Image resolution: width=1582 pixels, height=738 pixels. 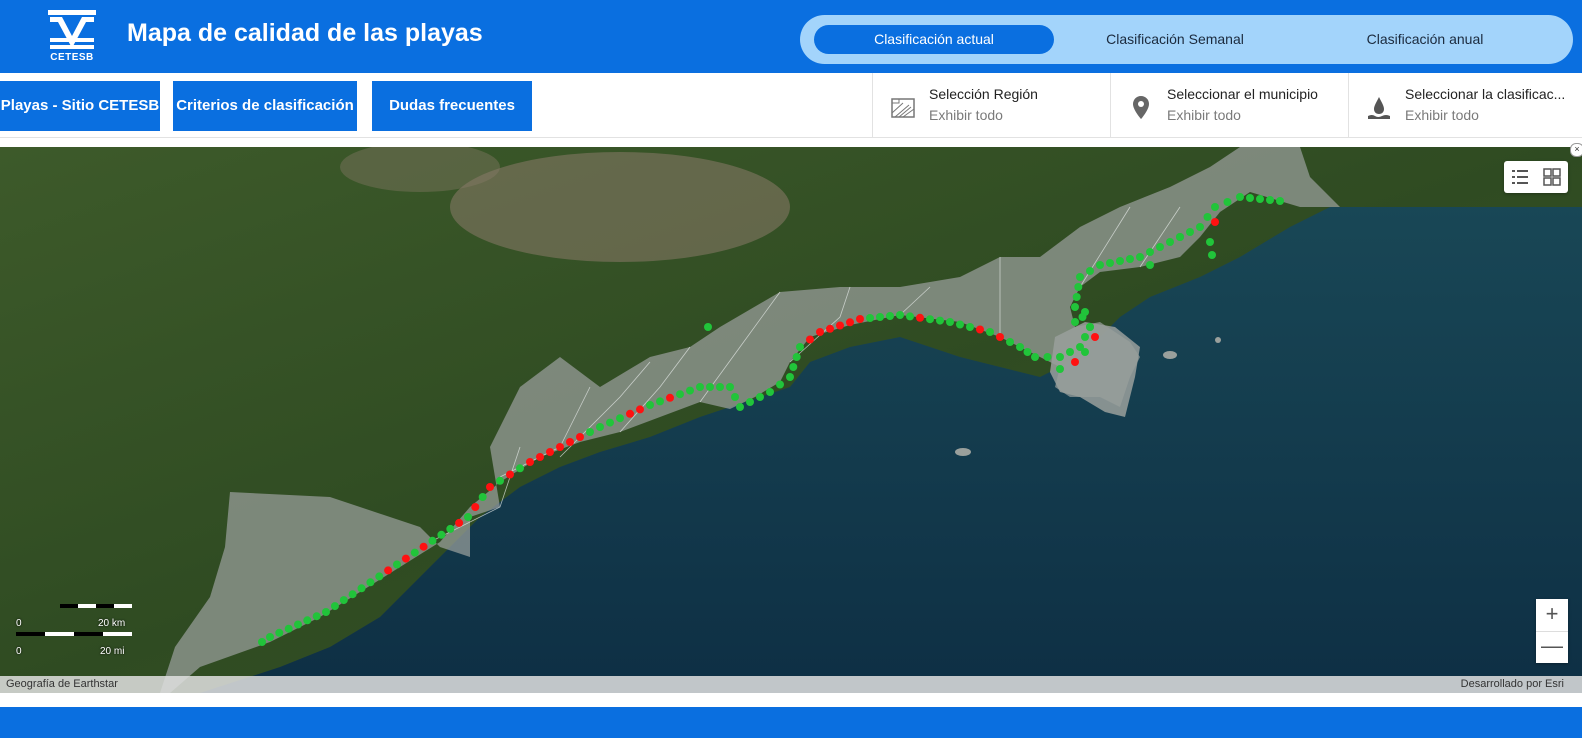 What do you see at coordinates (1552, 615) in the screenshot?
I see `zoom-in-button: +` at bounding box center [1552, 615].